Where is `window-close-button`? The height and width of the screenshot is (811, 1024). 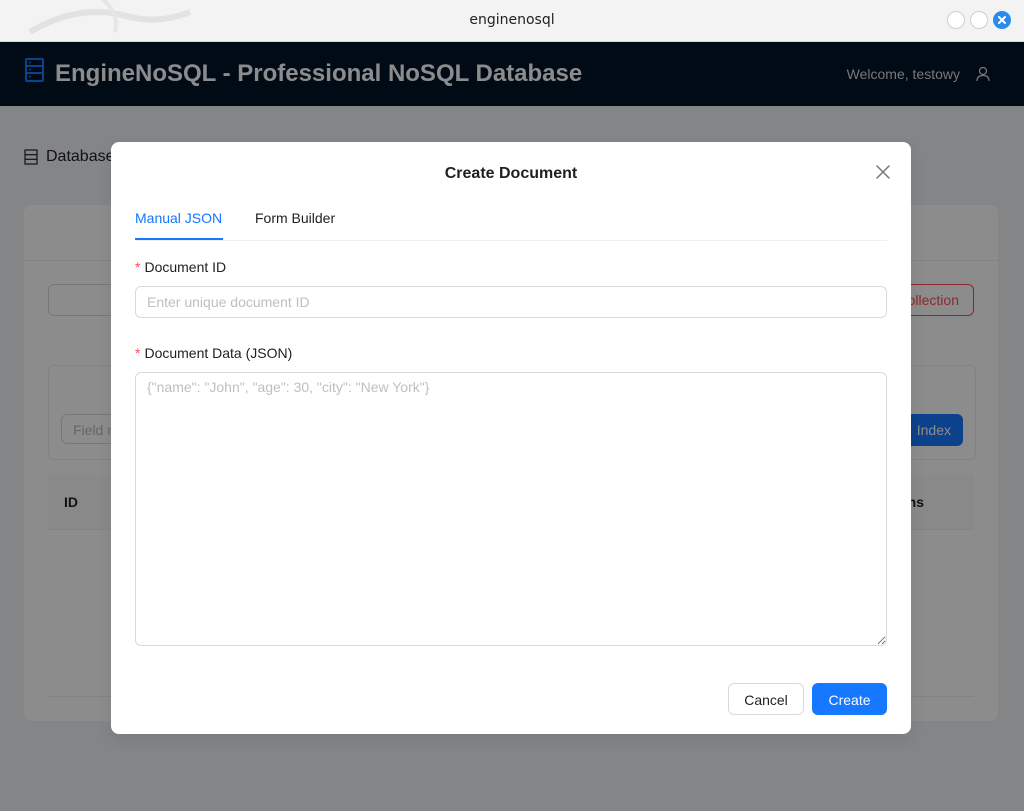 window-close-button is located at coordinates (1002, 20).